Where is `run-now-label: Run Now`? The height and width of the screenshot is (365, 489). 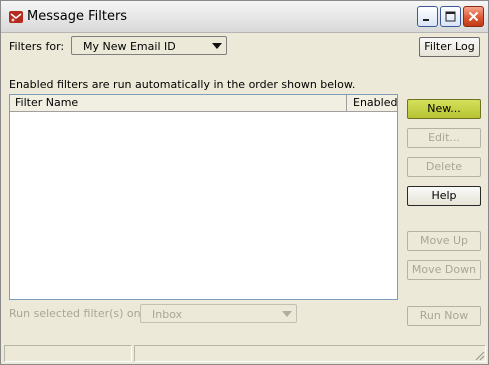 run-now-label: Run Now is located at coordinates (444, 315).